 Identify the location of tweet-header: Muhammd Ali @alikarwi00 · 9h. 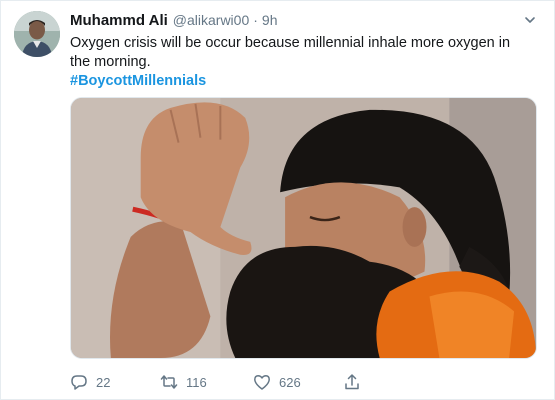
(174, 22).